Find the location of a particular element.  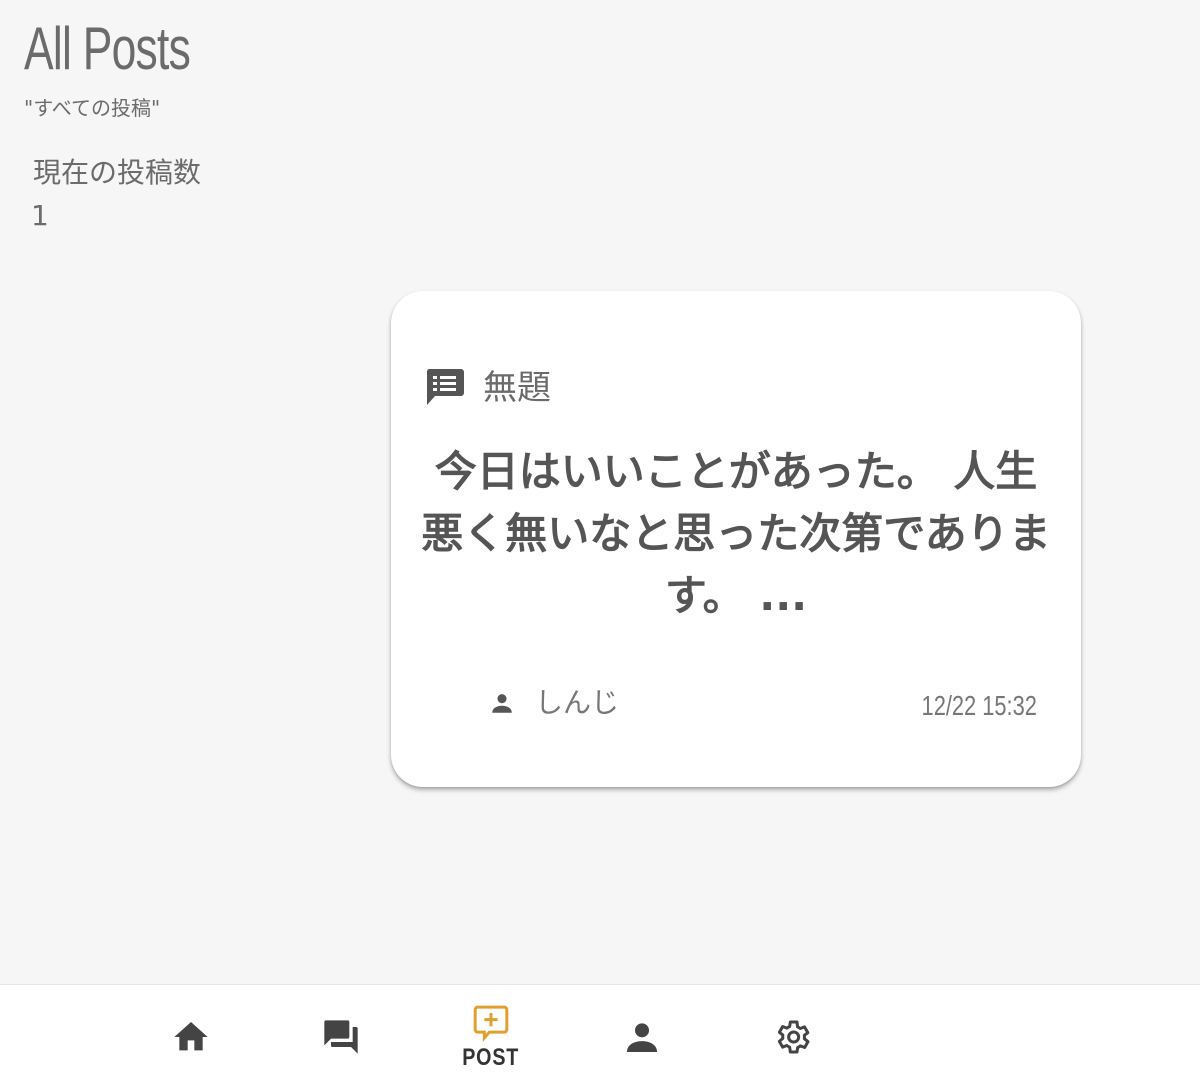

nav-settings is located at coordinates (792, 1035).